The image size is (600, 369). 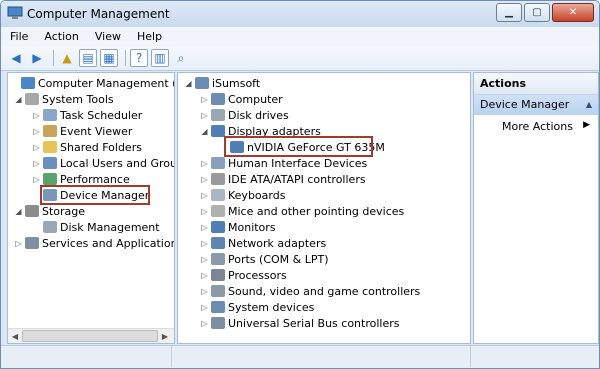 What do you see at coordinates (49, 211) in the screenshot?
I see `tree-item-storage: ◢ Storage` at bounding box center [49, 211].